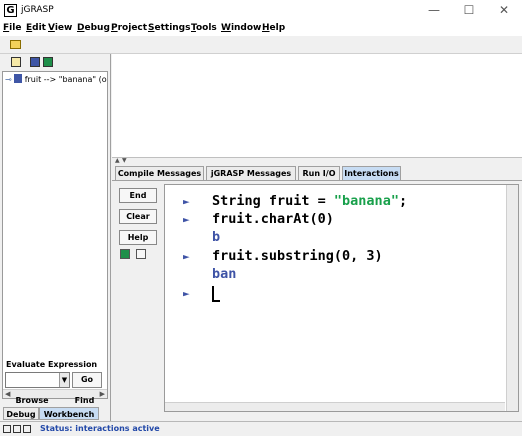  Describe the element at coordinates (226, 28) in the screenshot. I see `menu-window-mnemonic: W` at that location.